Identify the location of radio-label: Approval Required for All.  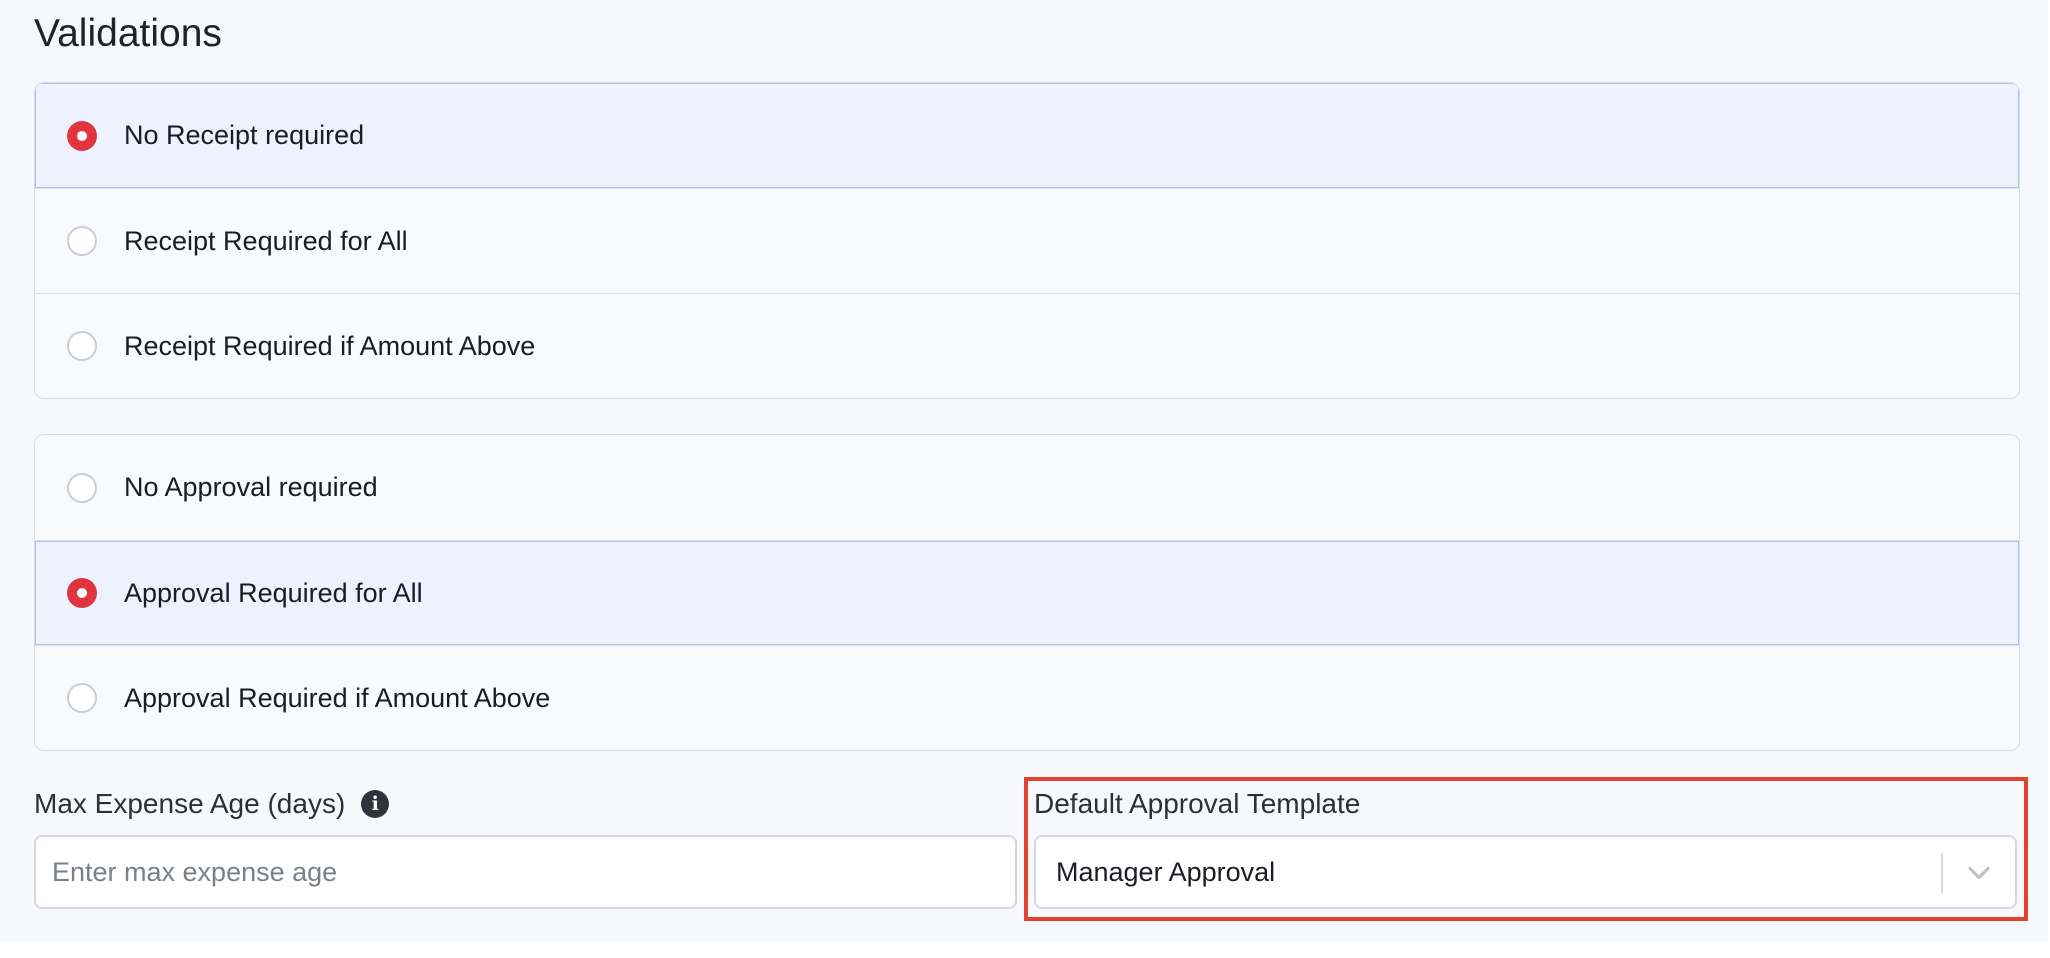
(273, 592).